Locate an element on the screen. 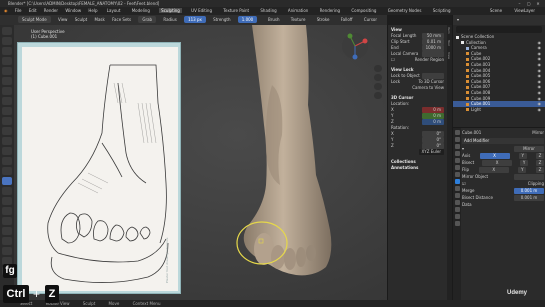 This screenshot has height=307, width=545. clay-strips-brush-icon is located at coordinates (7, 61).